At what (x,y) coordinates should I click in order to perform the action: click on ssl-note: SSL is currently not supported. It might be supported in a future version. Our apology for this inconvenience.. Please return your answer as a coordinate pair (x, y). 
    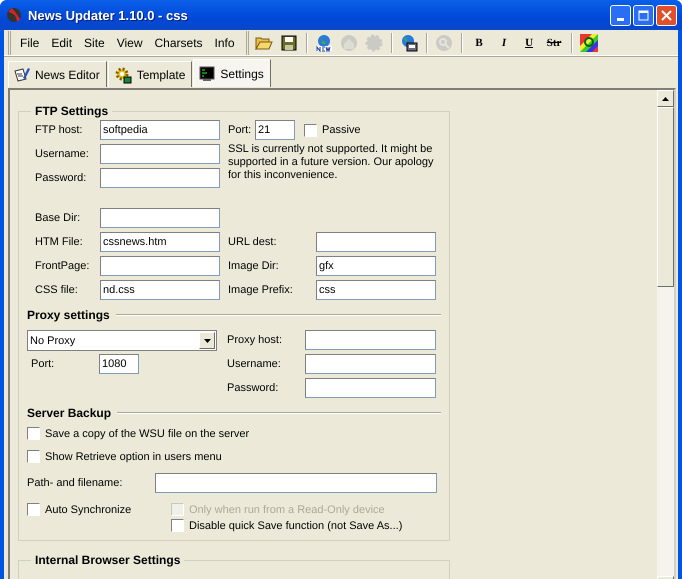
    Looking at the image, I should click on (331, 162).